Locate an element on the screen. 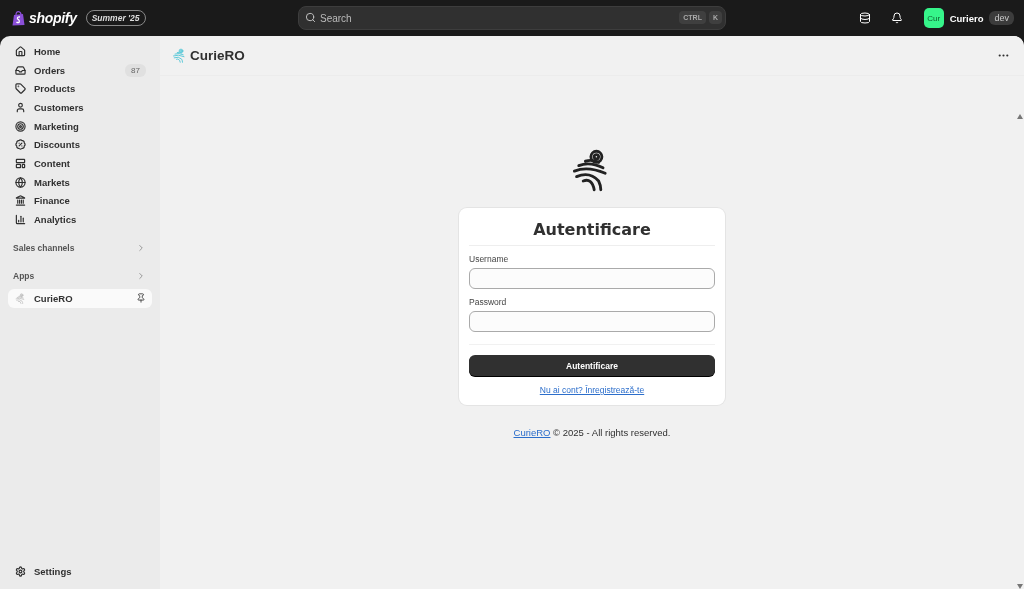 Image resolution: width=1024 pixels, height=589 pixels. count-badge: 87 is located at coordinates (135, 70).